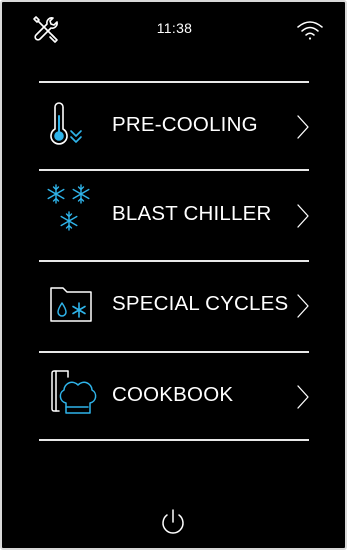  I want to click on wifi-icon, so click(310, 30).